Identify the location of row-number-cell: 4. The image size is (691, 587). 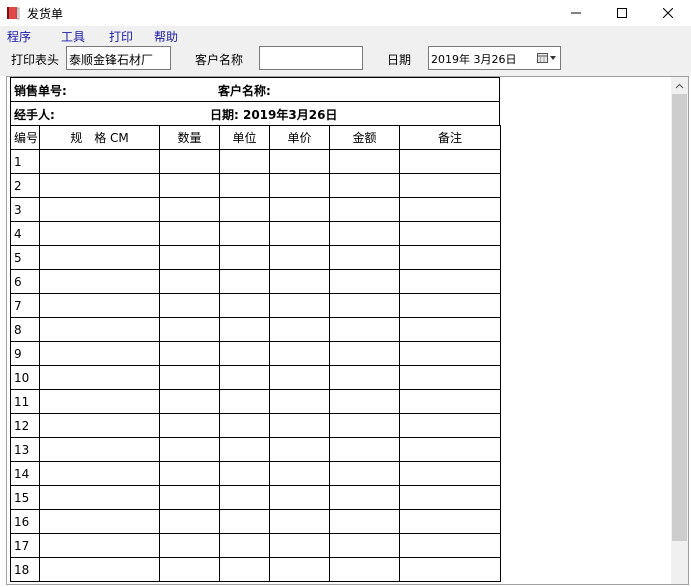
(25, 233).